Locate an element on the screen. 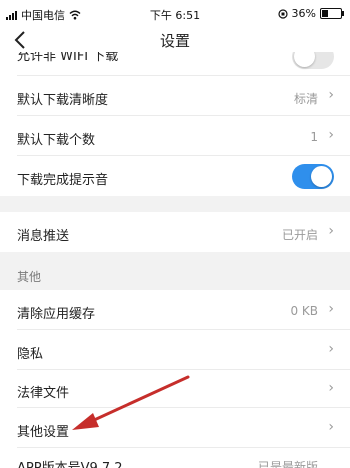 This screenshot has height=468, width=350. page-title: 设置 is located at coordinates (174, 41).